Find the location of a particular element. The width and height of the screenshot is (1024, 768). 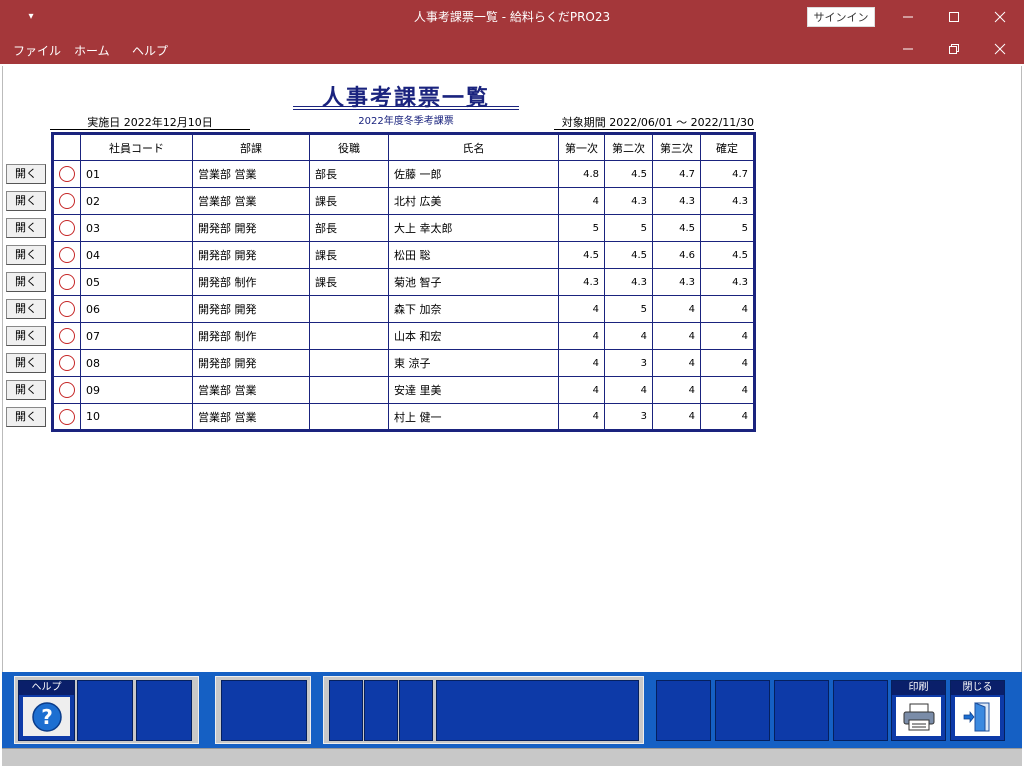

cell-employee-code: 02 is located at coordinates (136, 201).